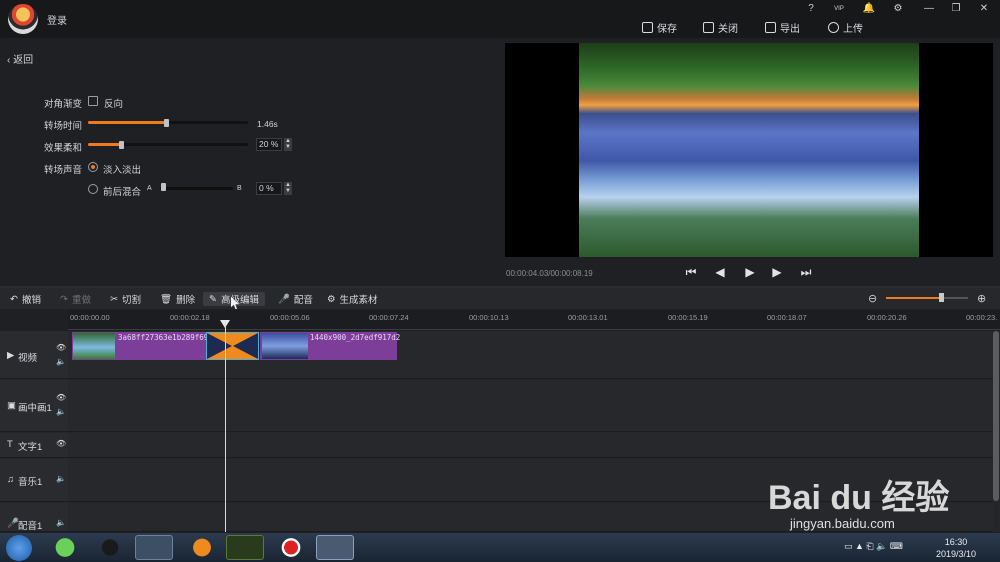 This screenshot has width=1000, height=562. What do you see at coordinates (213, 299) in the screenshot?
I see `pencil-icon: ✎` at bounding box center [213, 299].